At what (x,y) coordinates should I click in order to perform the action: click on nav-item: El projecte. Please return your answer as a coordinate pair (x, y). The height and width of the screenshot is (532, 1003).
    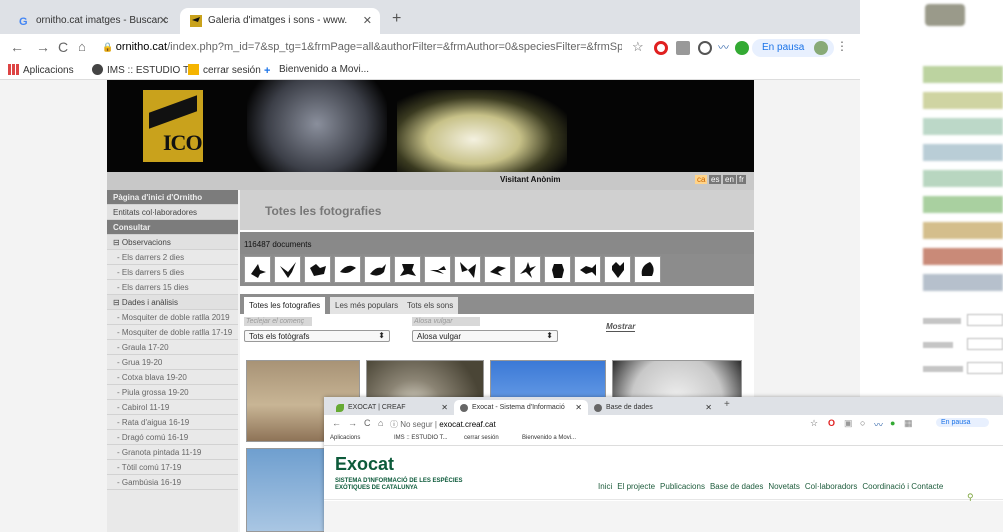
    Looking at the image, I should click on (636, 486).